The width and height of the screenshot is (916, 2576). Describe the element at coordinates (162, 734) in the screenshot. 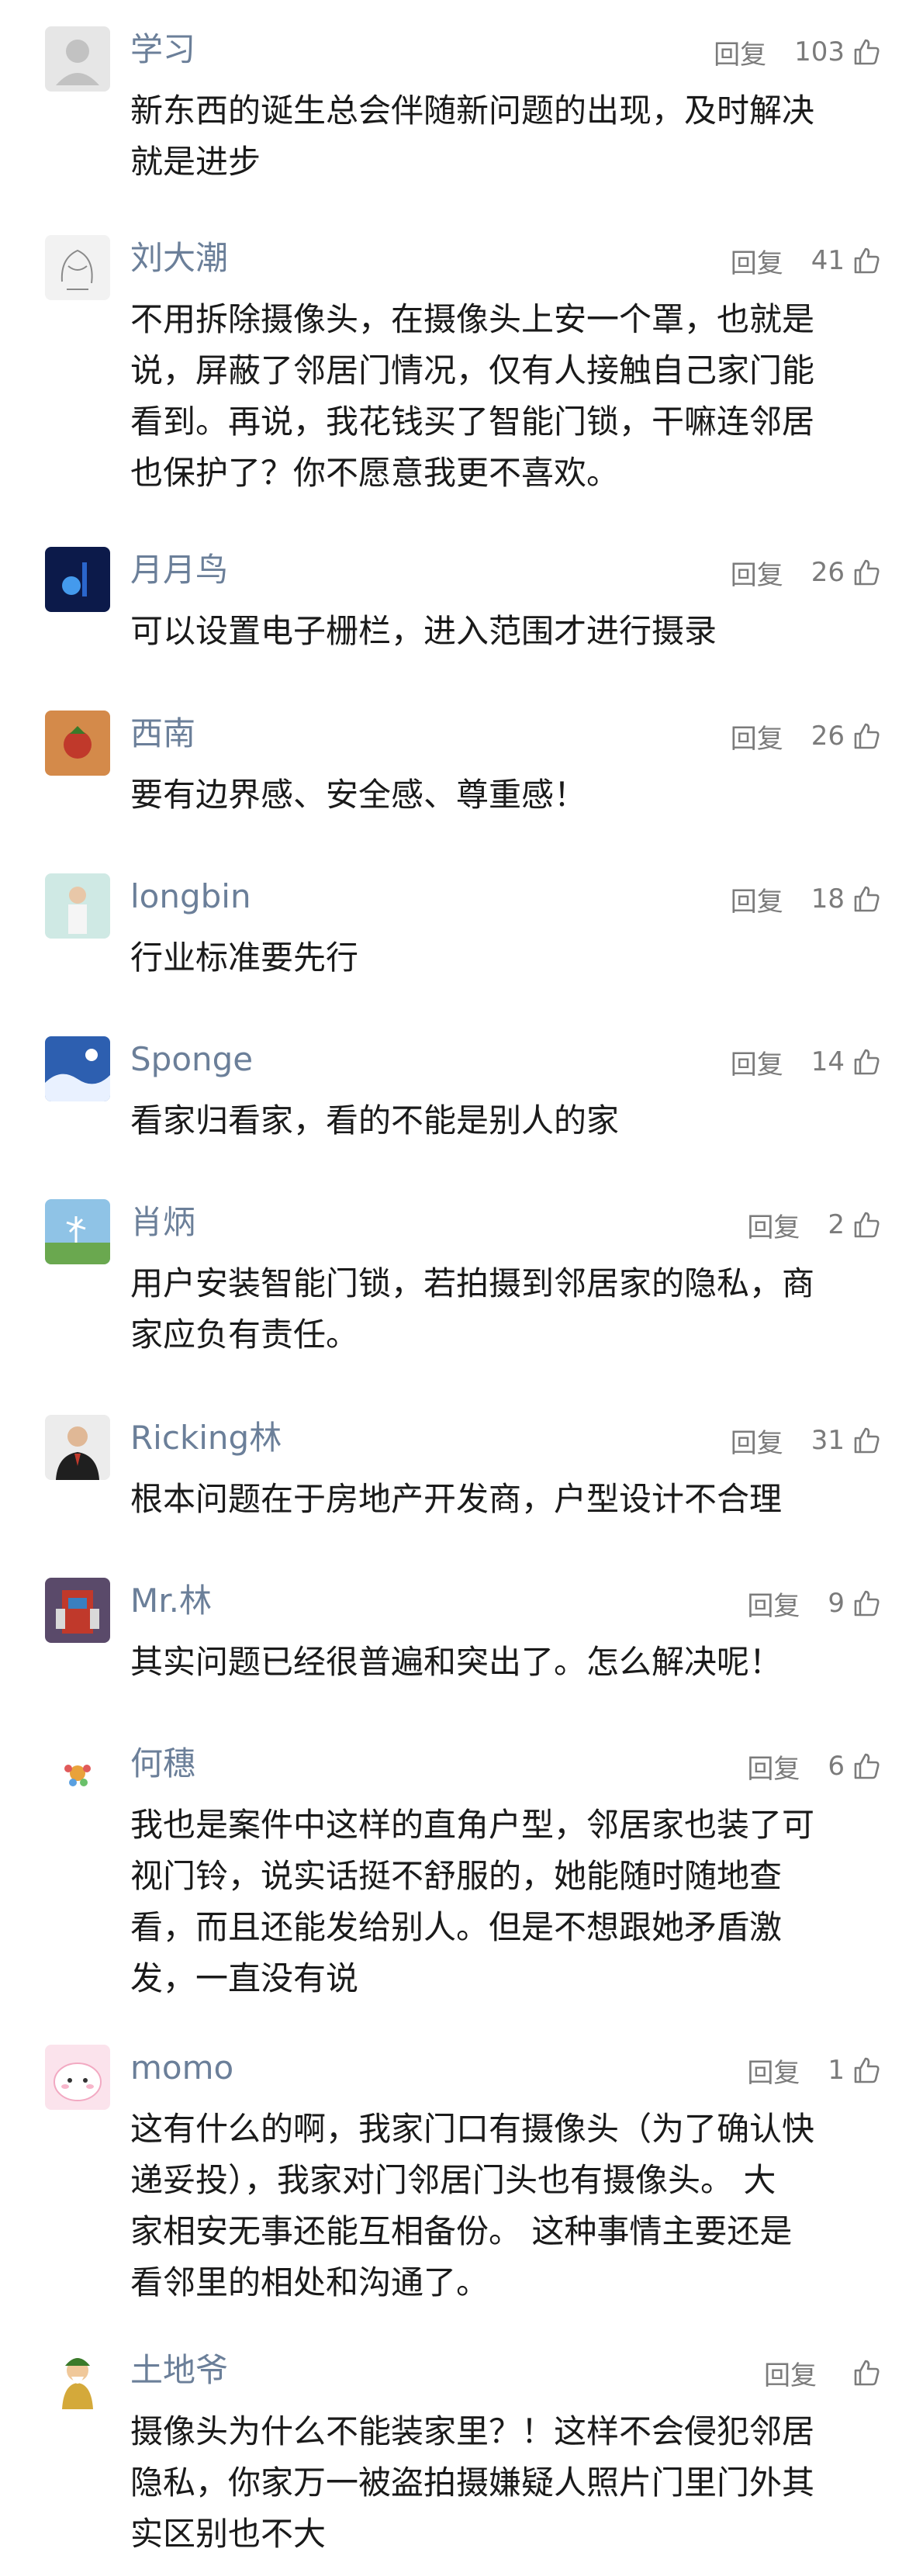

I see `username: 西南` at that location.